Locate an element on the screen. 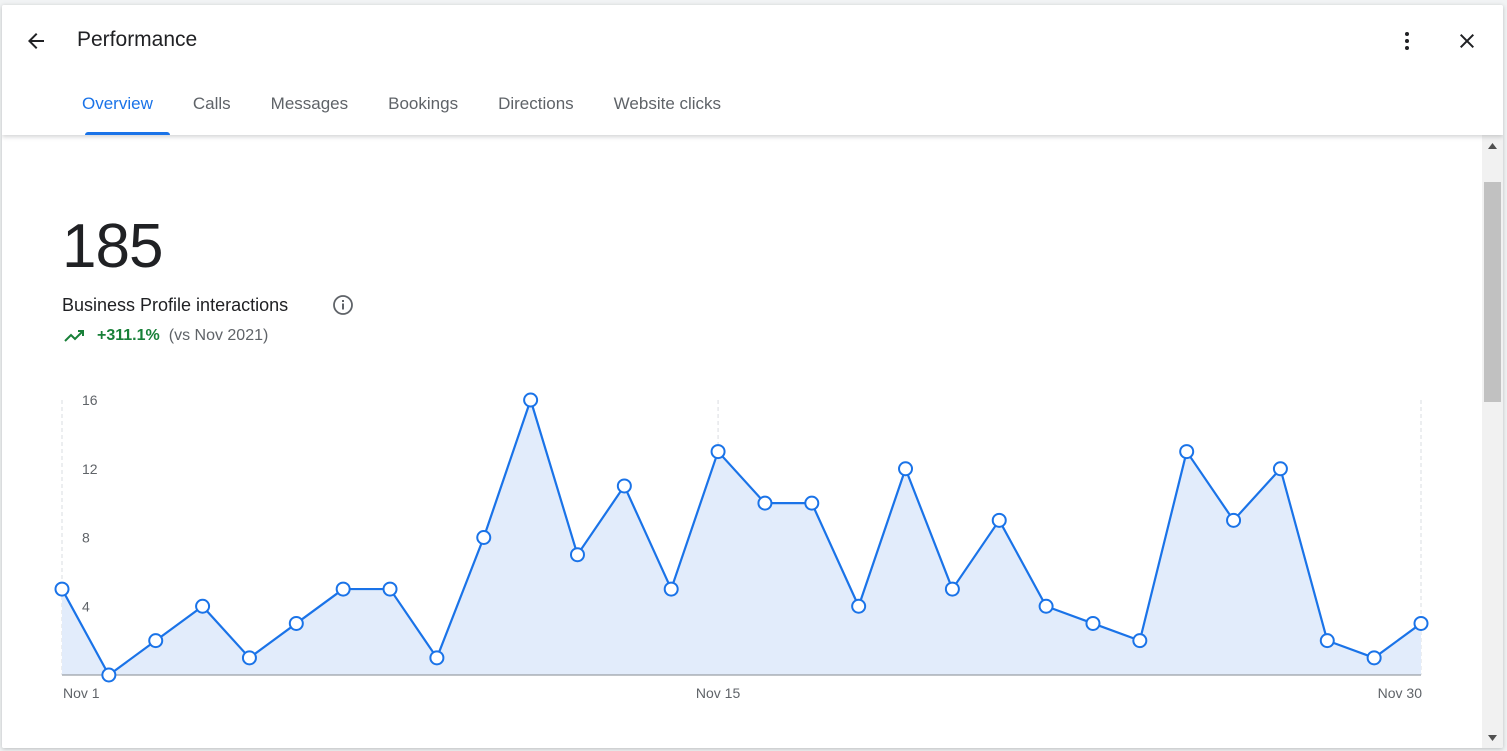  tab-messages: Messages is located at coordinates (309, 105).